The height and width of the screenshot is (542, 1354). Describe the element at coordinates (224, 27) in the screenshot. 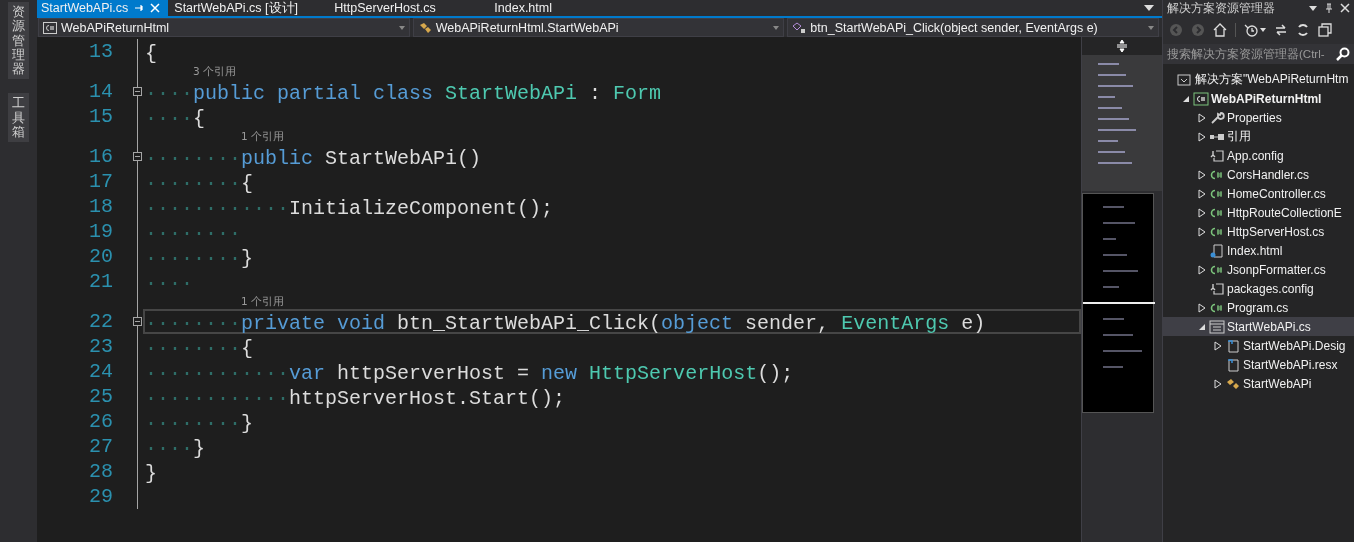

I see `project-dropdown: WebAPiReturnHtml` at that location.